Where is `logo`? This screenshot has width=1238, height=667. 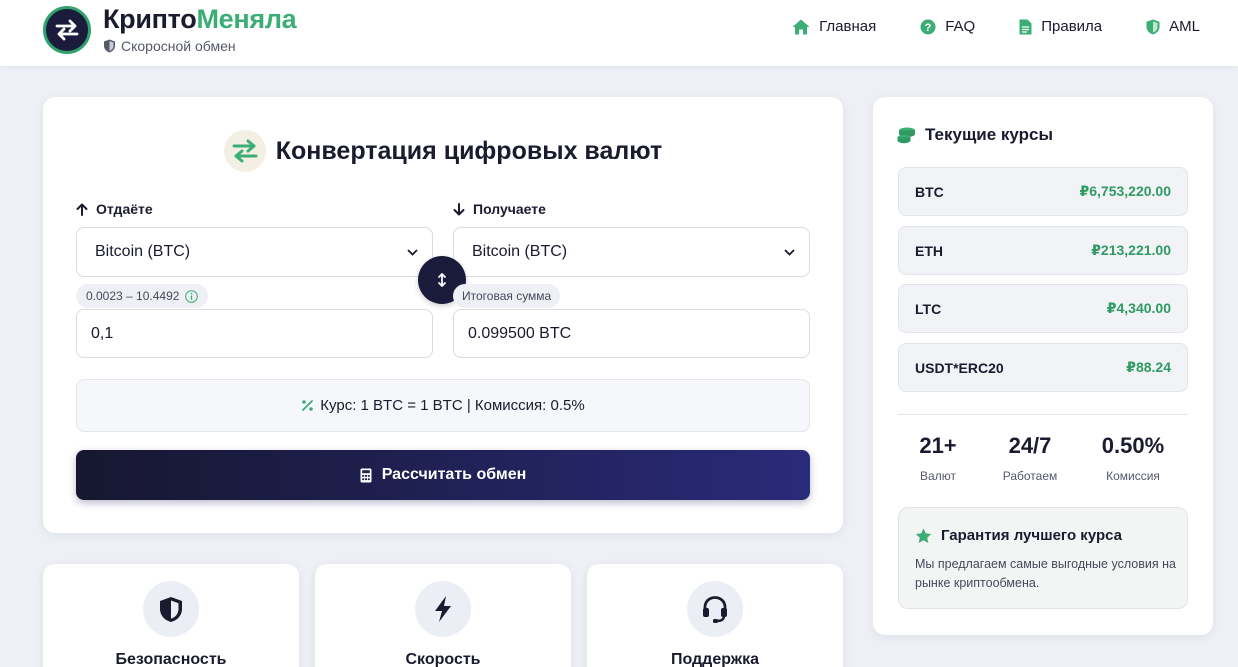 logo is located at coordinates (67, 30).